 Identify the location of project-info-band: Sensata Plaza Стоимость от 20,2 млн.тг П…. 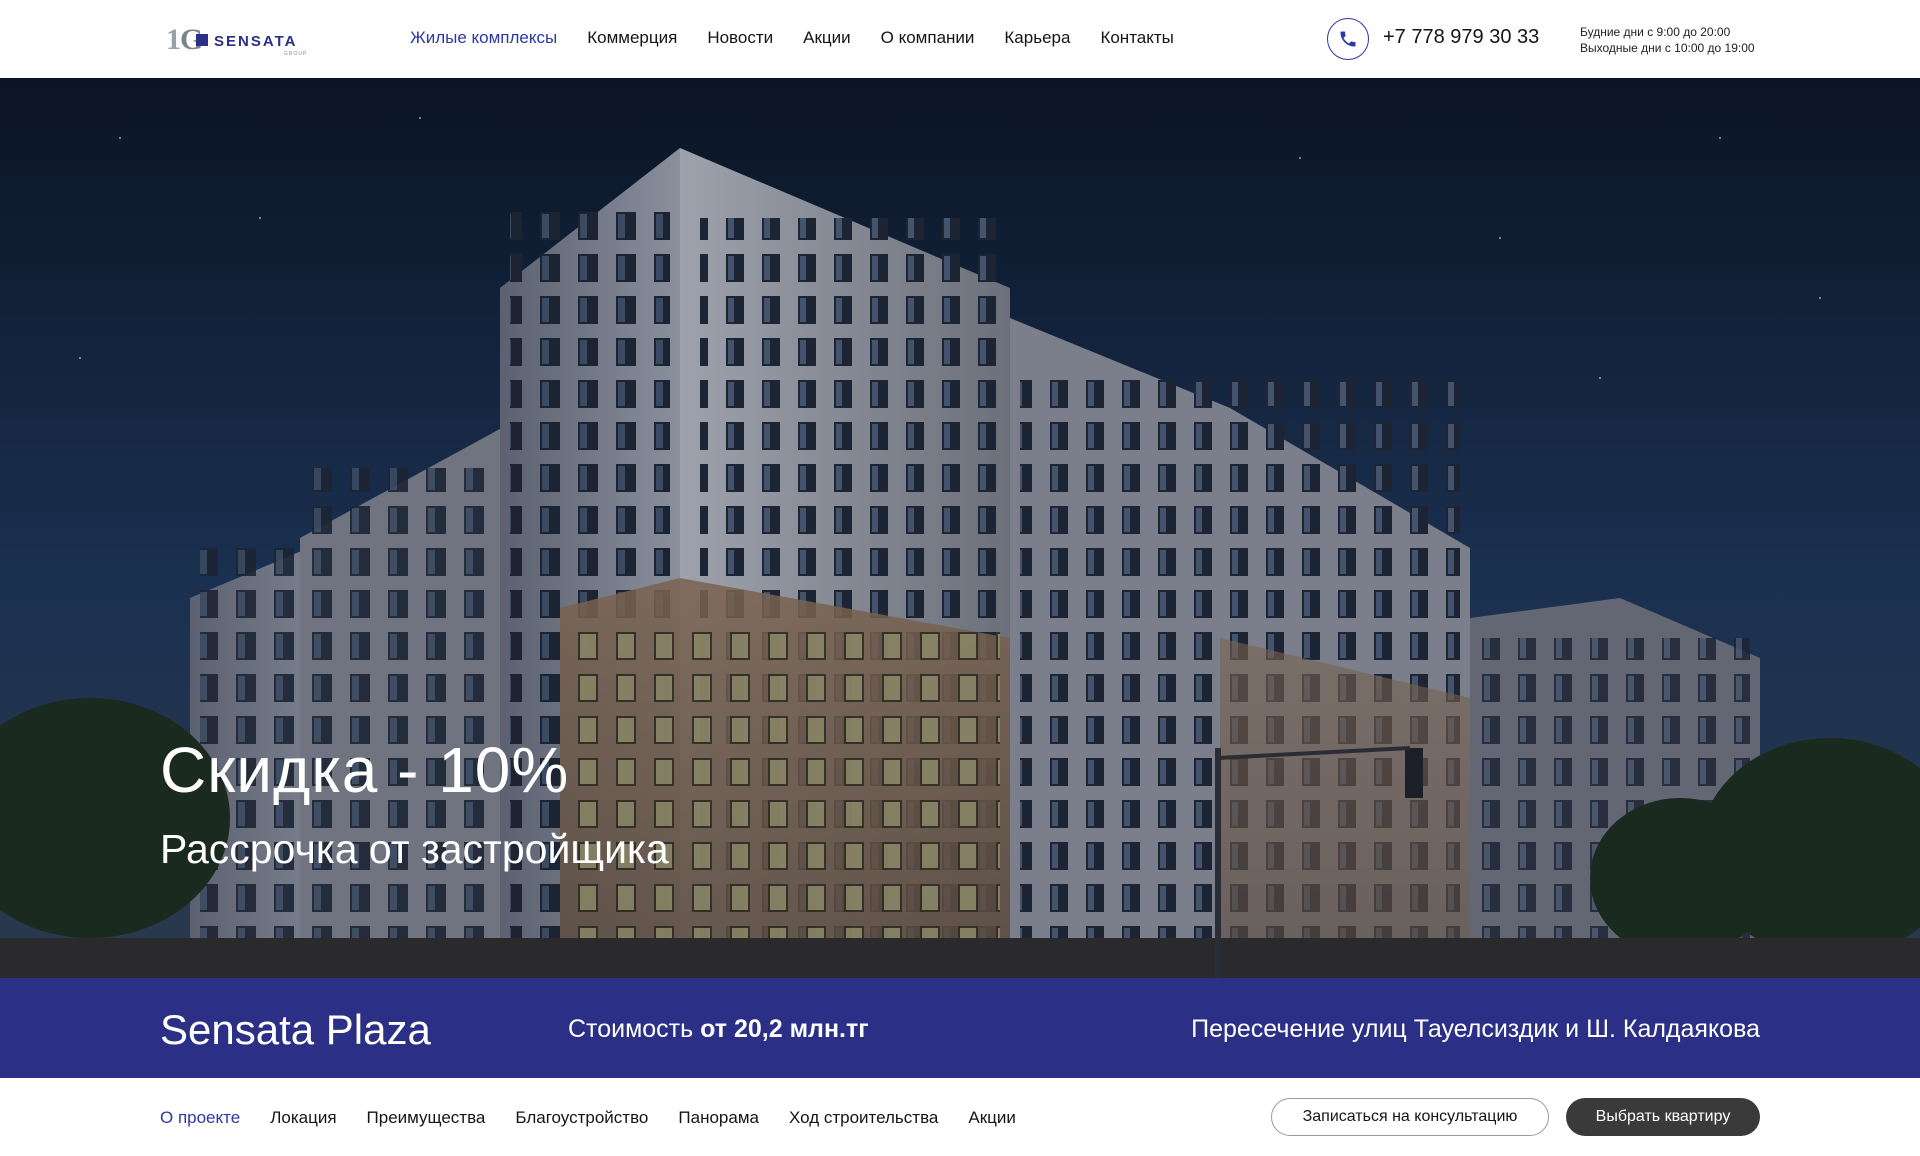
(960, 1028).